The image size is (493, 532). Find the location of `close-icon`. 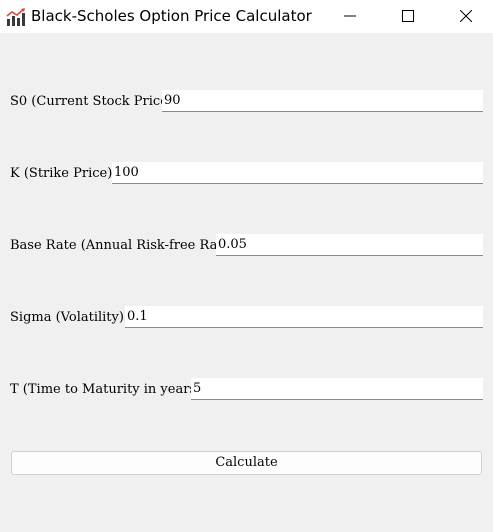

close-icon is located at coordinates (466, 16).